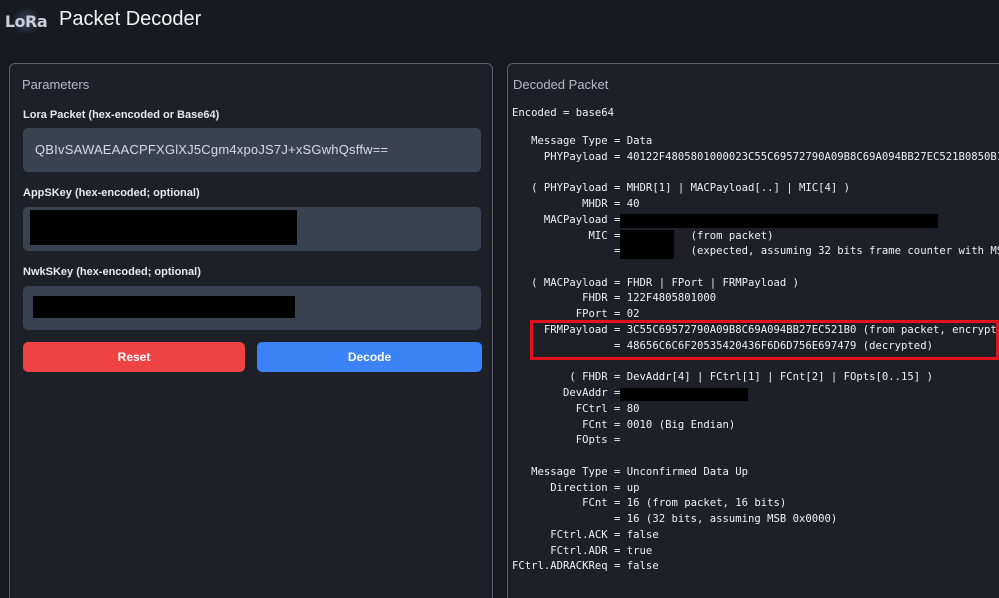 This screenshot has width=999, height=598. What do you see at coordinates (499, 22) in the screenshot?
I see `app-header: LoRa Packet Decoder` at bounding box center [499, 22].